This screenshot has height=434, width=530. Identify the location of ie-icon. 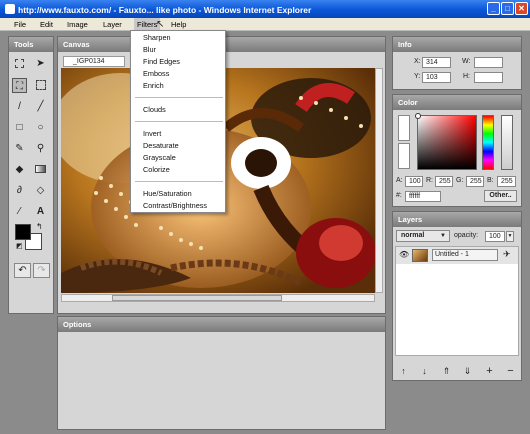
(10, 9).